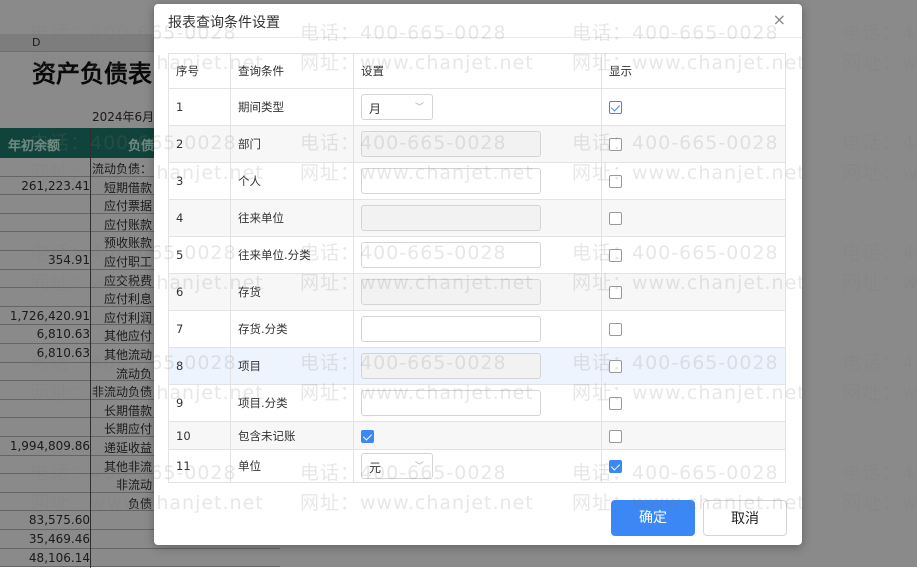  Describe the element at coordinates (292, 181) in the screenshot. I see `condition-name: 个人` at that location.